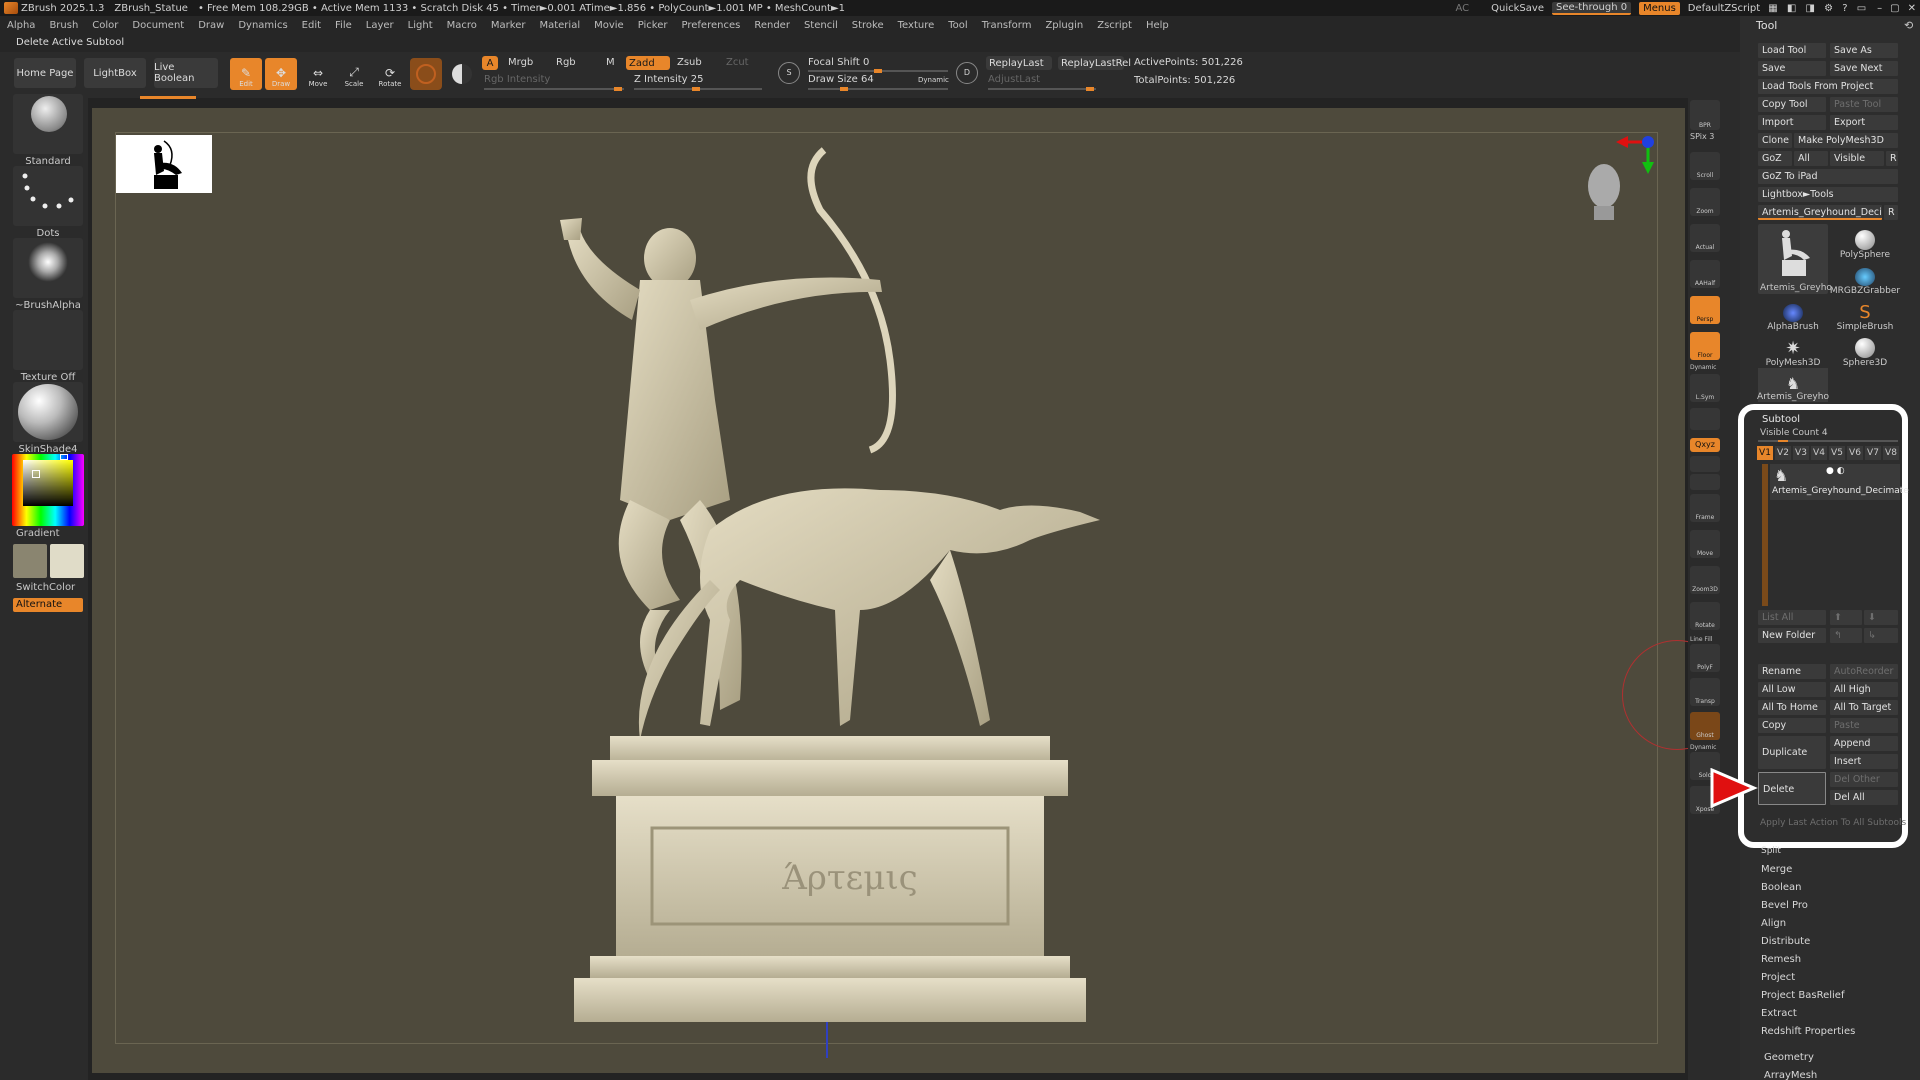 This screenshot has width=1920, height=1080. What do you see at coordinates (45, 587) in the screenshot?
I see `switchcolor-button: SwitchColor` at bounding box center [45, 587].